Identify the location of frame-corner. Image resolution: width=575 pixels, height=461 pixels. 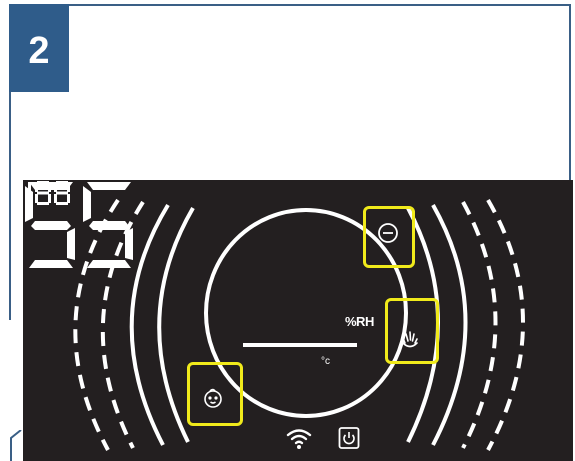
(16, 445).